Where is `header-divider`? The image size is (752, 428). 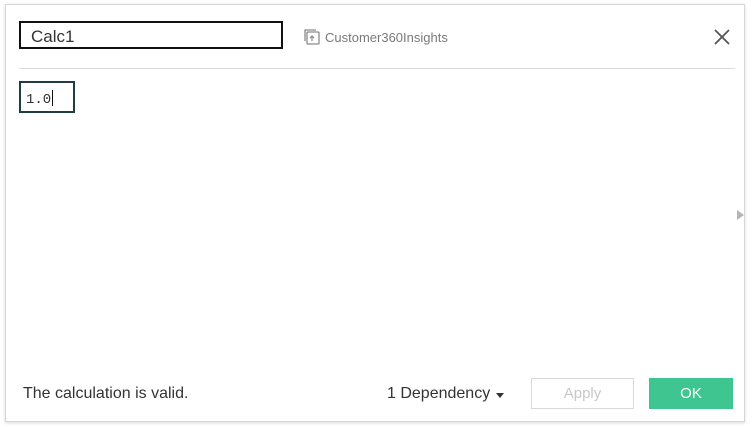 header-divider is located at coordinates (377, 68).